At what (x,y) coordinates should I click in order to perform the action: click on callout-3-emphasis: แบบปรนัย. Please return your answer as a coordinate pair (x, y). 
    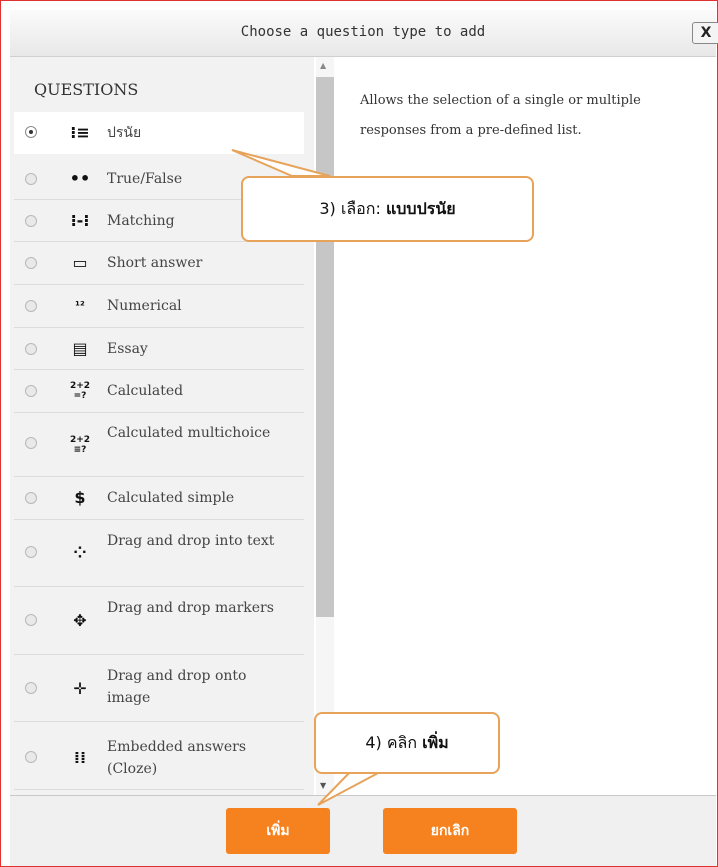
    Looking at the image, I should click on (420, 208).